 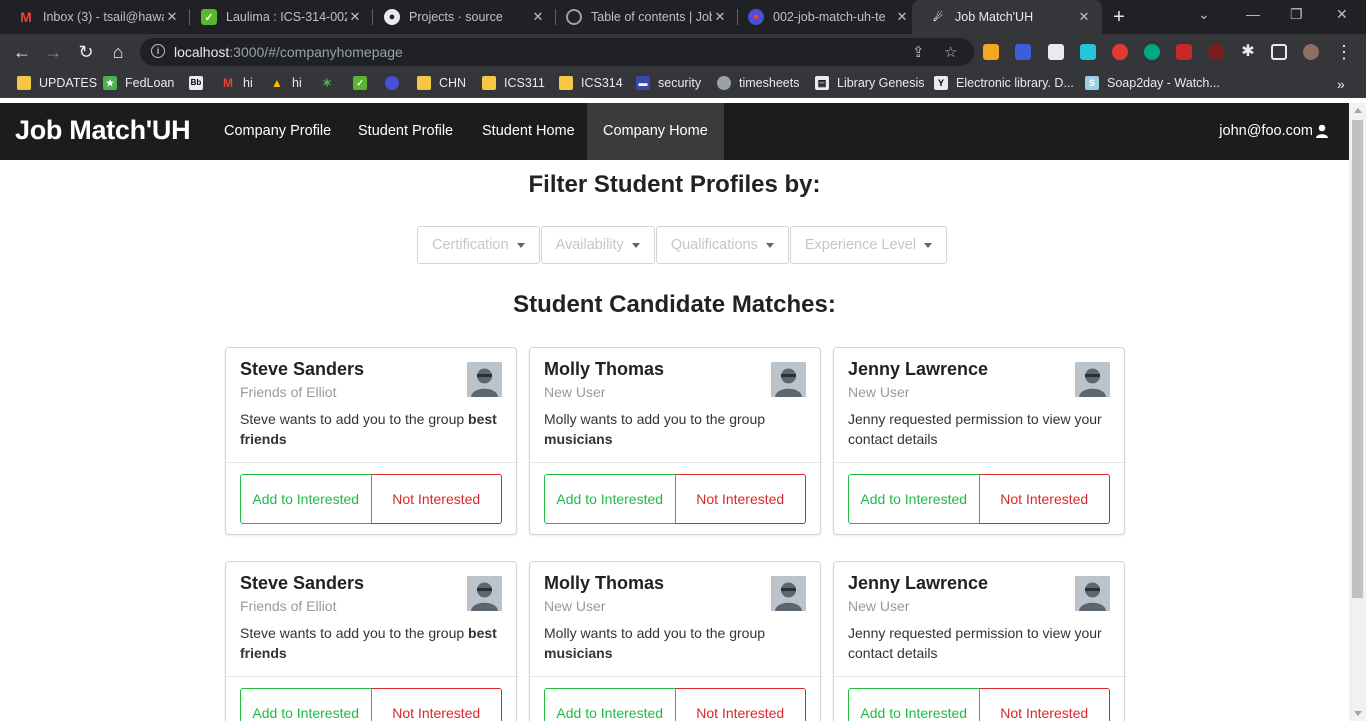 I want to click on address-bar: i localhost:3000/#/companyhomepage ⇪ ☆, so click(x=557, y=52).